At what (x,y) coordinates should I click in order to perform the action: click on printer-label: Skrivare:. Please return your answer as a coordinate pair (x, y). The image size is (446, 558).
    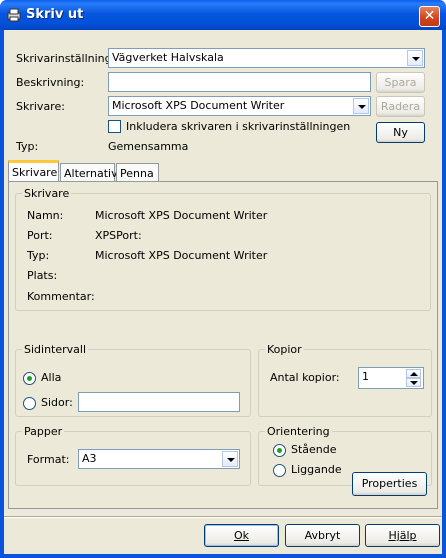
    Looking at the image, I should click on (40, 106).